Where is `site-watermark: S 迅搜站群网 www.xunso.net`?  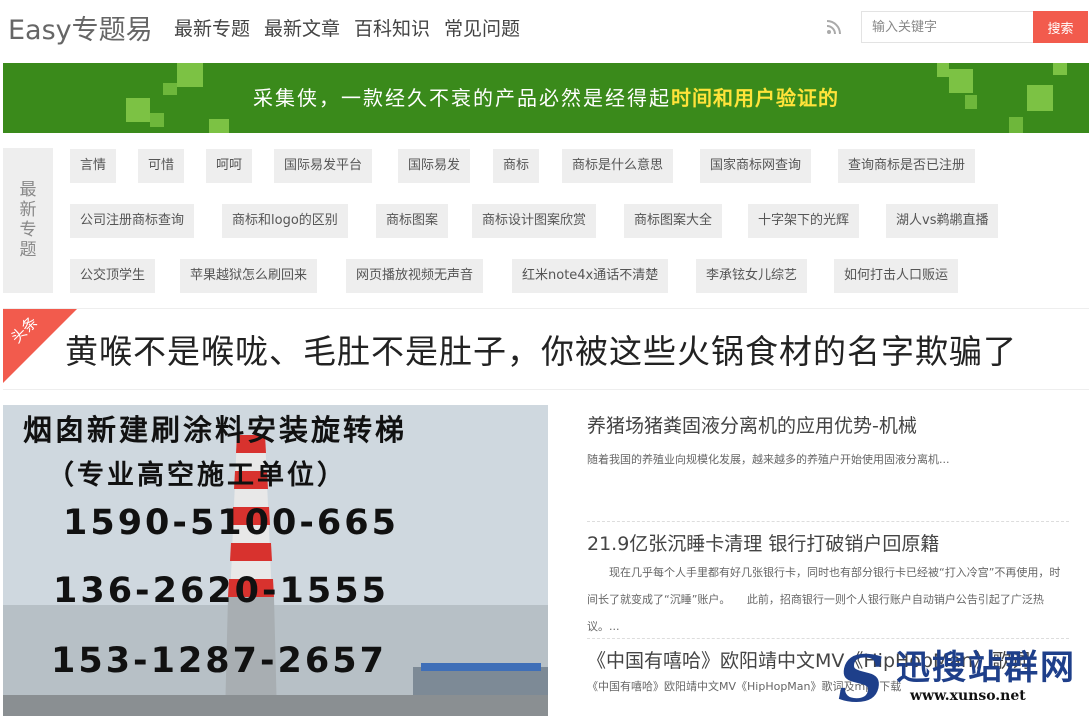 site-watermark: S 迅搜站群网 www.xunso.net is located at coordinates (963, 676).